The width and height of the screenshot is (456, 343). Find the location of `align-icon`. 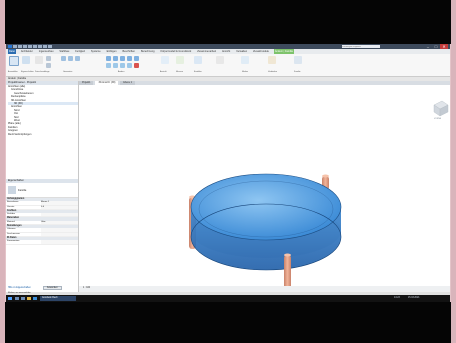

align-icon is located at coordinates (108, 58).